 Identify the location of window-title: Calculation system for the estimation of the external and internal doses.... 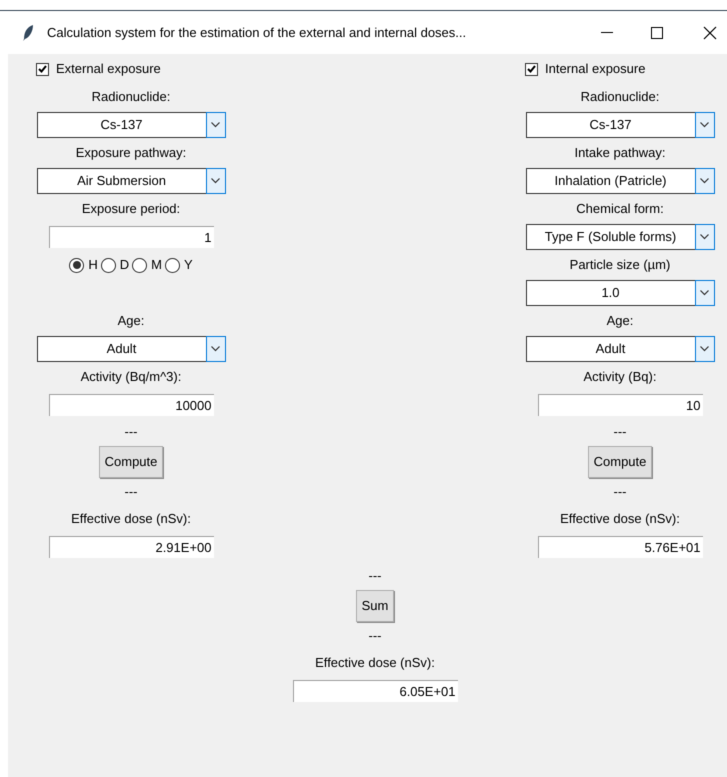
(256, 33).